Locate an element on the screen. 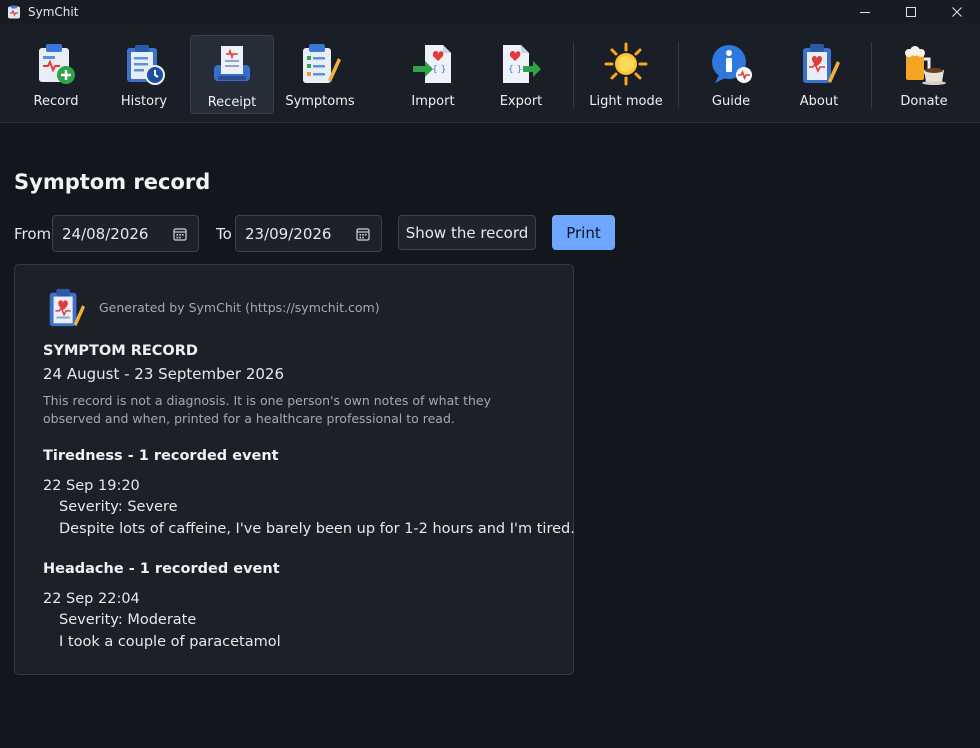 Image resolution: width=980 pixels, height=748 pixels. toolbar-symptoms-button: Symptoms is located at coordinates (320, 74).